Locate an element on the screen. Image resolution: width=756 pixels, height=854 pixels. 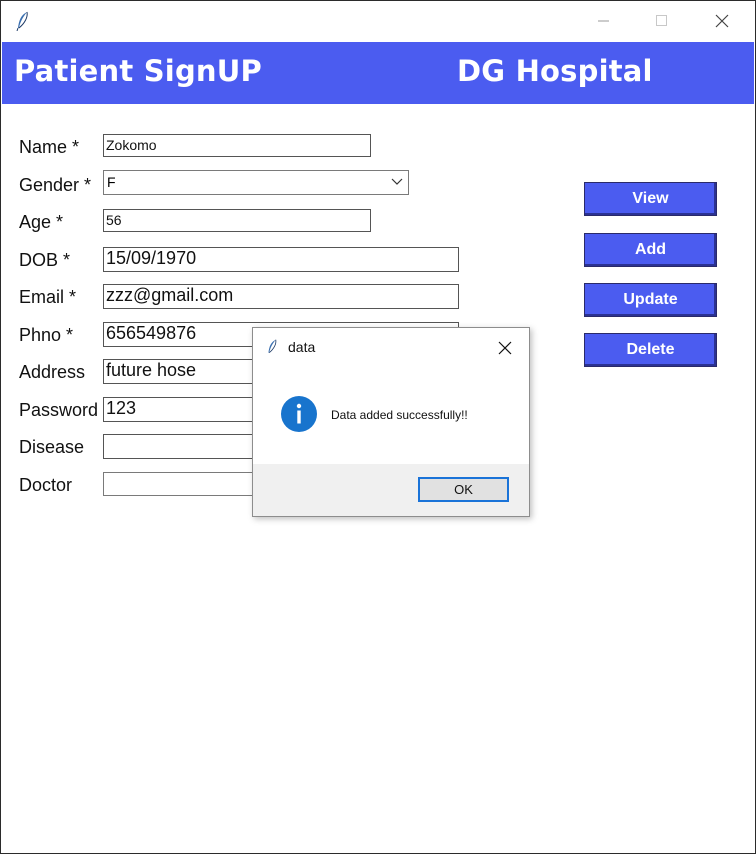
dob-label: DOB * is located at coordinates (45, 260).